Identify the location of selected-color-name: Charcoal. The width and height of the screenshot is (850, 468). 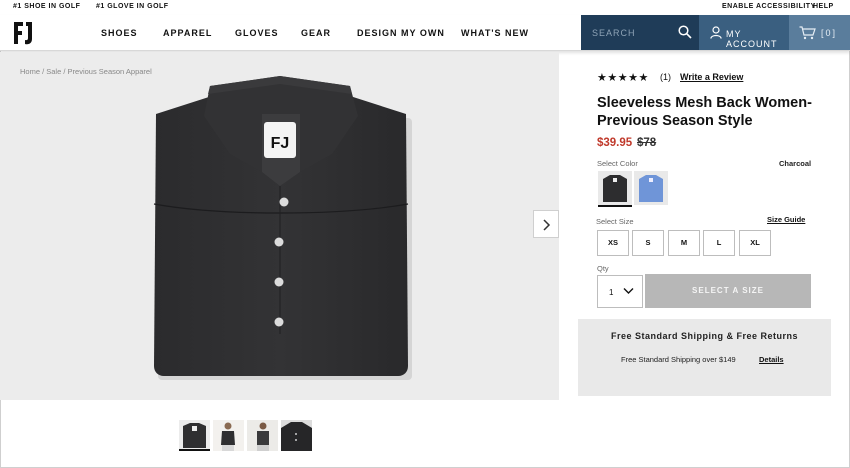
(795, 163).